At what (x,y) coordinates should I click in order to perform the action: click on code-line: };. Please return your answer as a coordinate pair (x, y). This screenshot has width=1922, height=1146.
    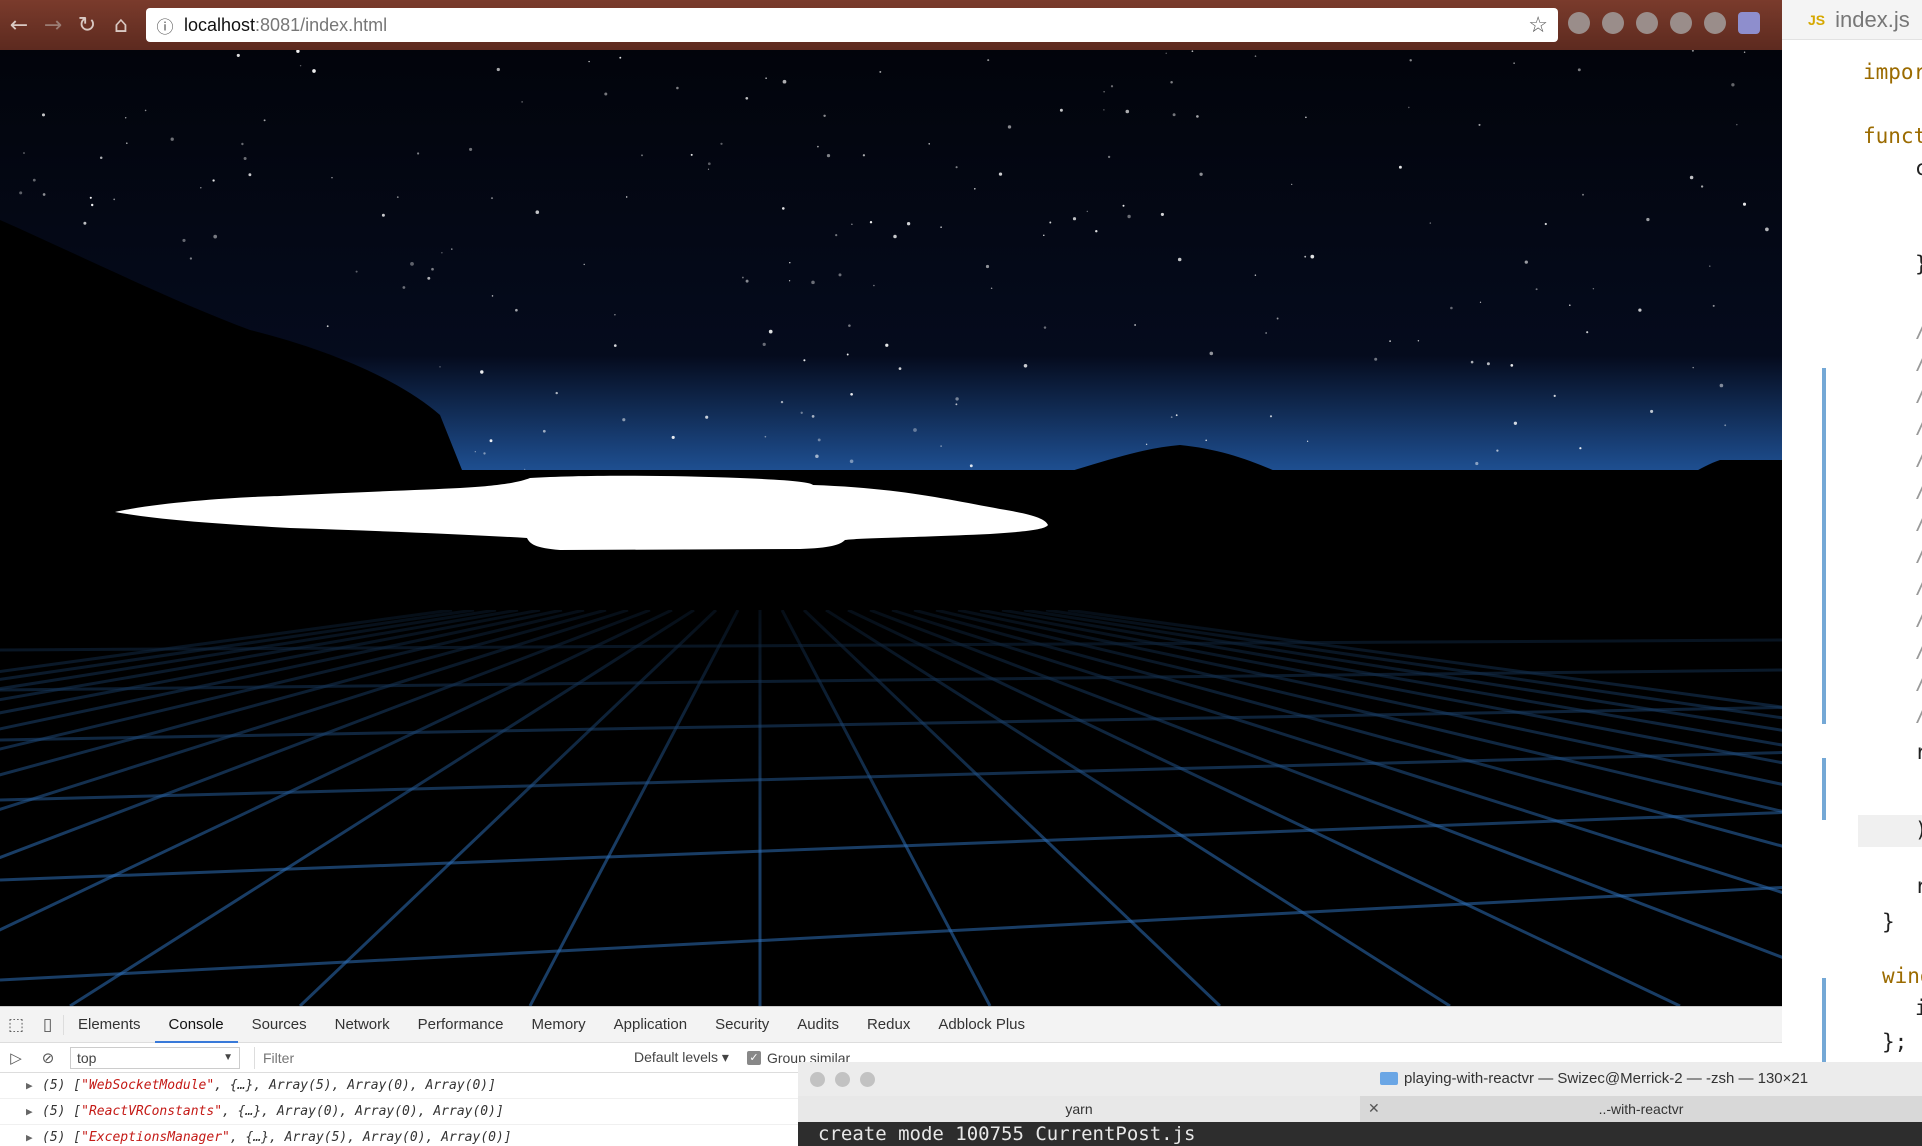
    Looking at the image, I should click on (1895, 1042).